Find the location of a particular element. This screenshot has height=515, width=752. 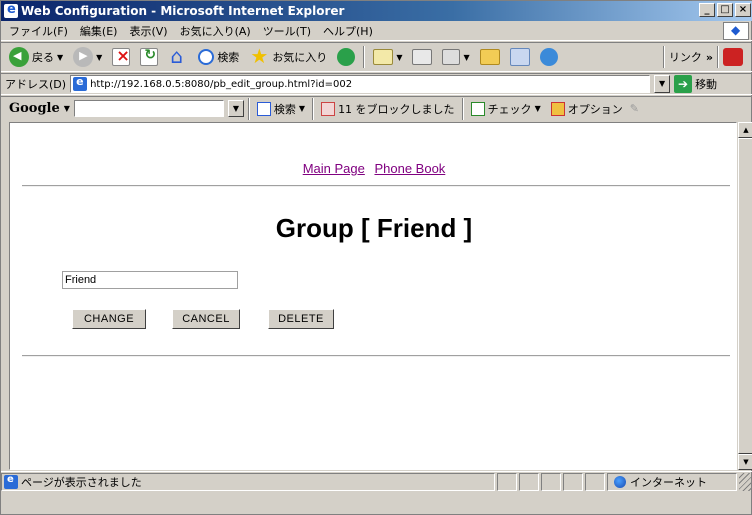

forward-arrow-icon is located at coordinates (83, 57).